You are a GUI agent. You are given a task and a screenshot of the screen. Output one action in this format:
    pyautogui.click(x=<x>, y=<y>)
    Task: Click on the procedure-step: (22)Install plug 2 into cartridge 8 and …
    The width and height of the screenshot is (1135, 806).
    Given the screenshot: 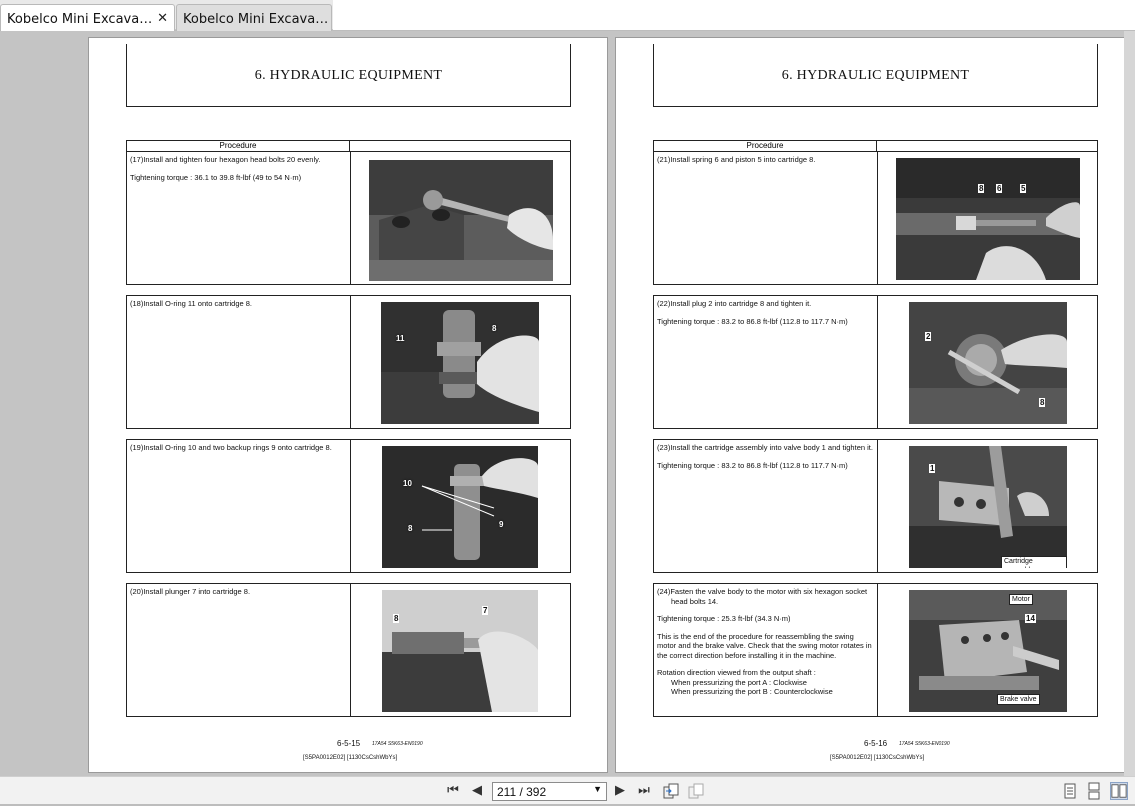 What is the action you would take?
    pyautogui.click(x=875, y=362)
    